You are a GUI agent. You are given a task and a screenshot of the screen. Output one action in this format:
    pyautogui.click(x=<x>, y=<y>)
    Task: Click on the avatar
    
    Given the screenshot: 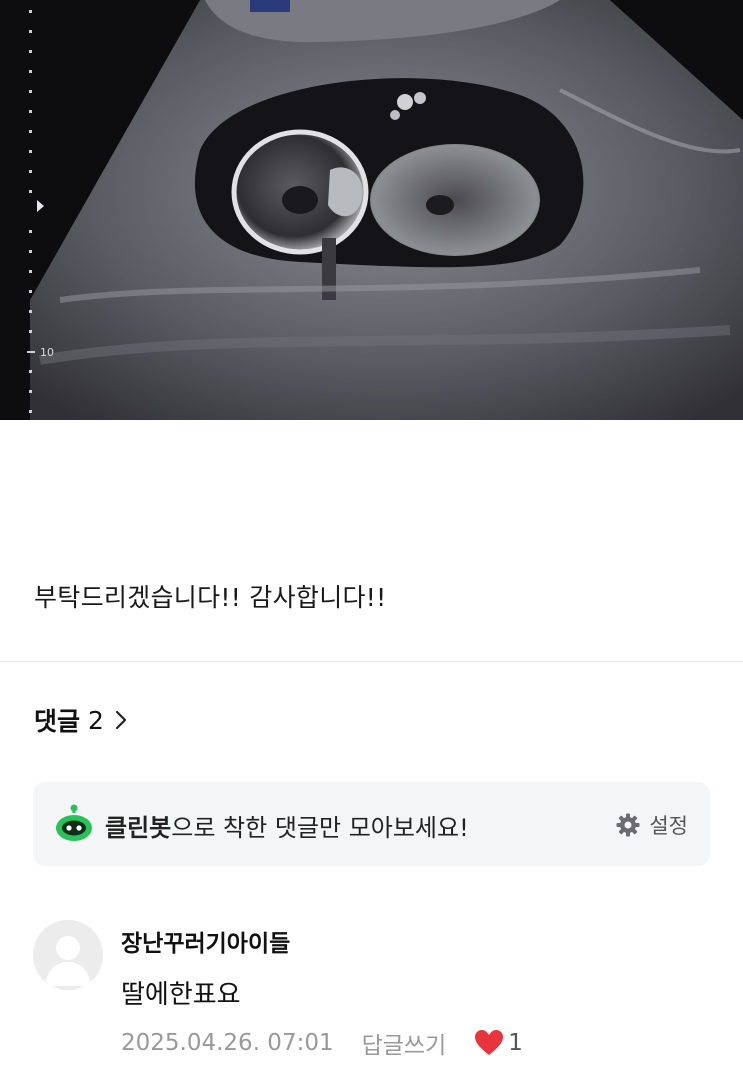 What is the action you would take?
    pyautogui.click(x=68, y=955)
    